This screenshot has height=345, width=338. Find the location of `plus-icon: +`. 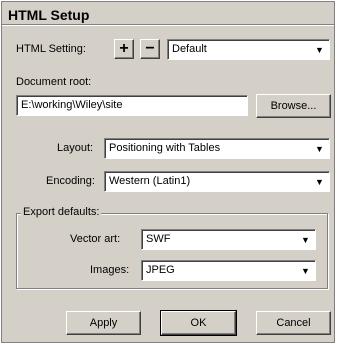

plus-icon: + is located at coordinates (124, 48).